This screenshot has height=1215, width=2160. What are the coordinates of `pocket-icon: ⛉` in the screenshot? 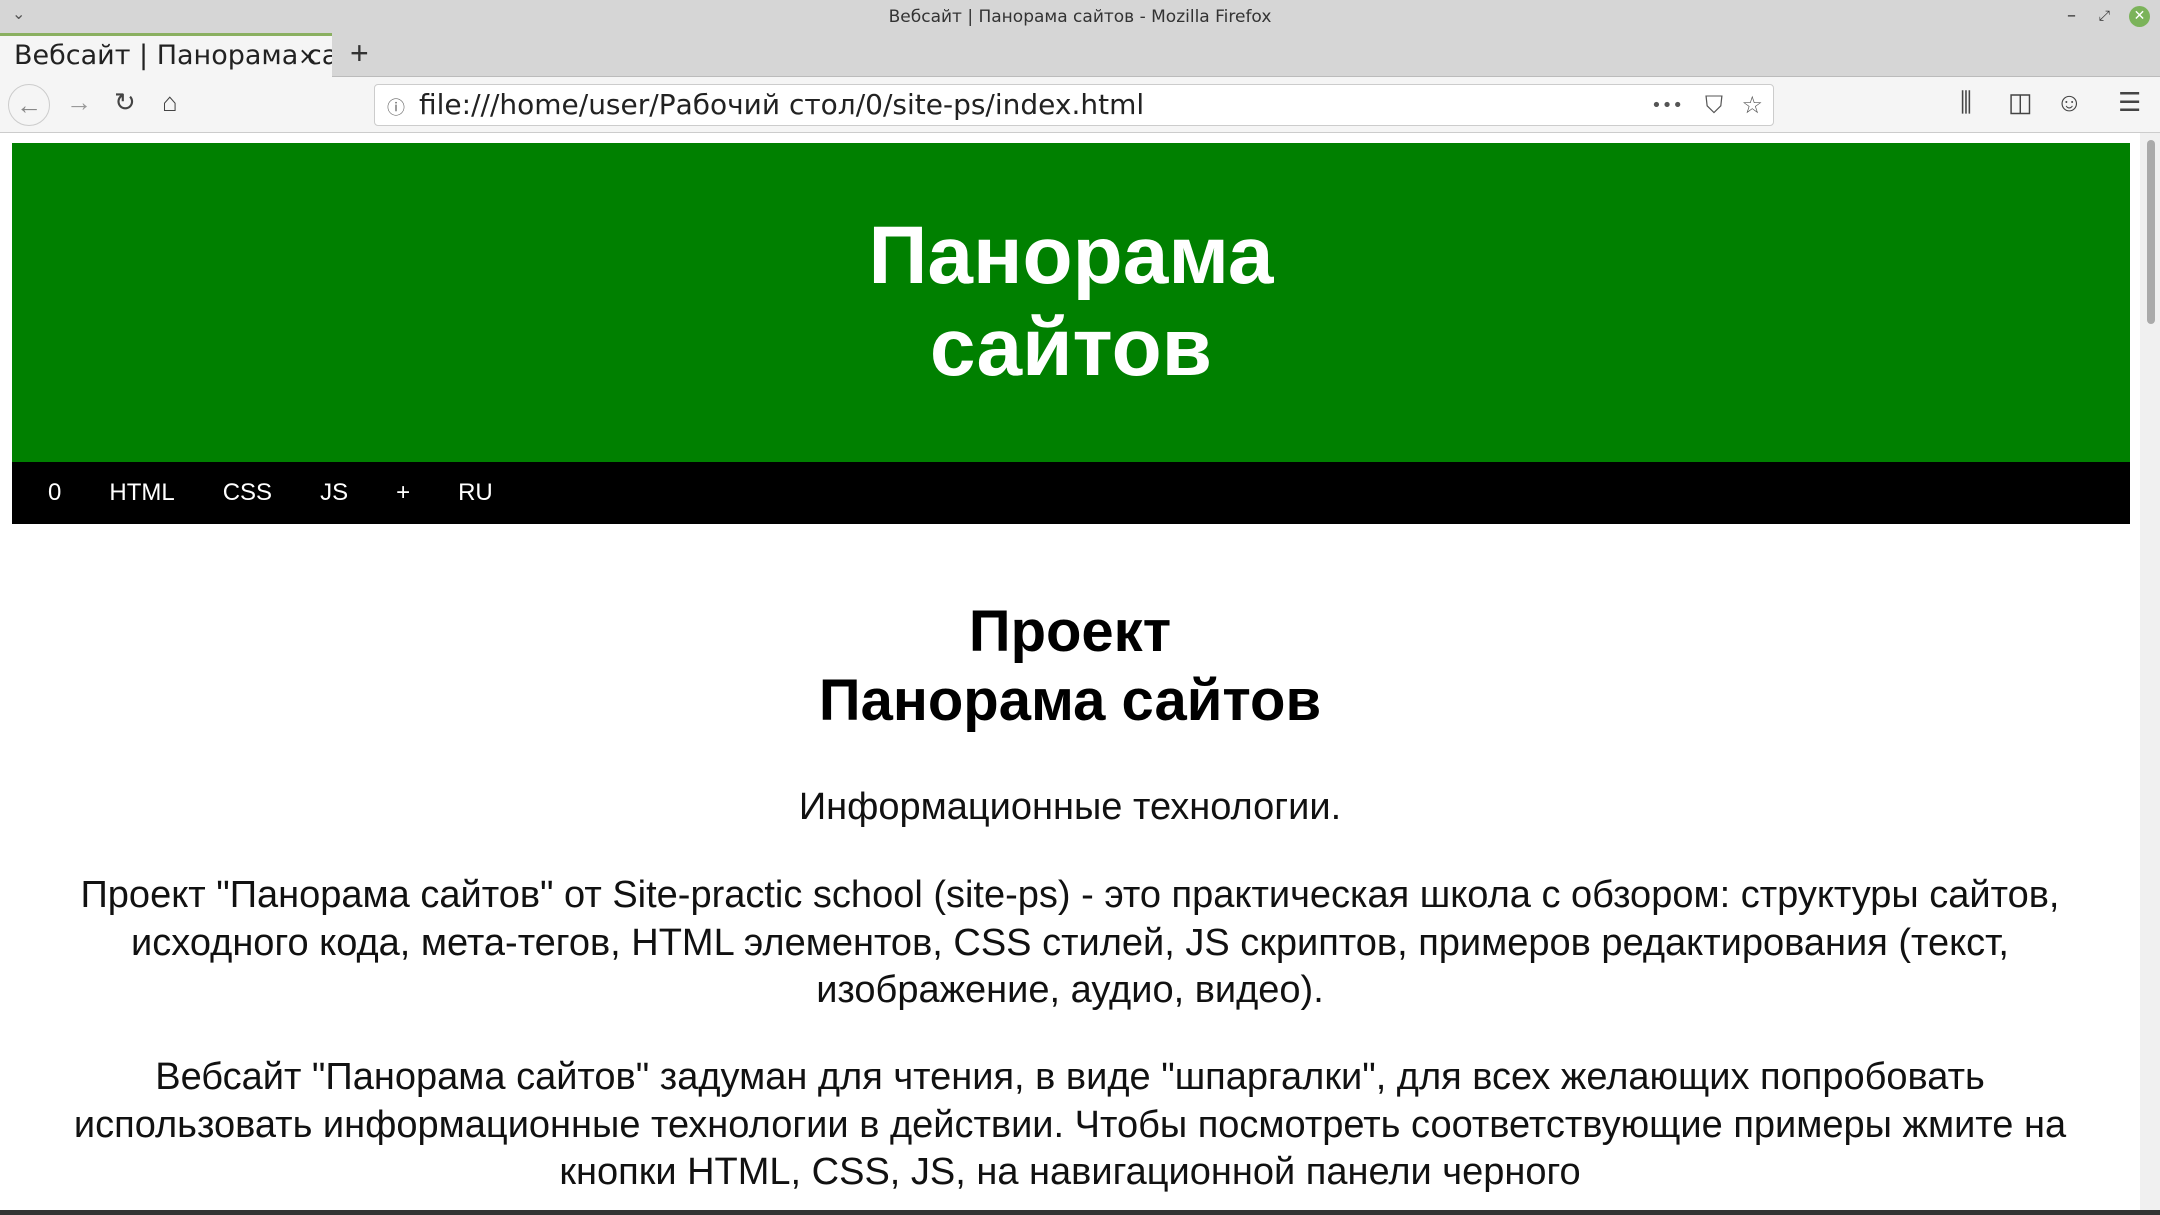 It's located at (1714, 105).